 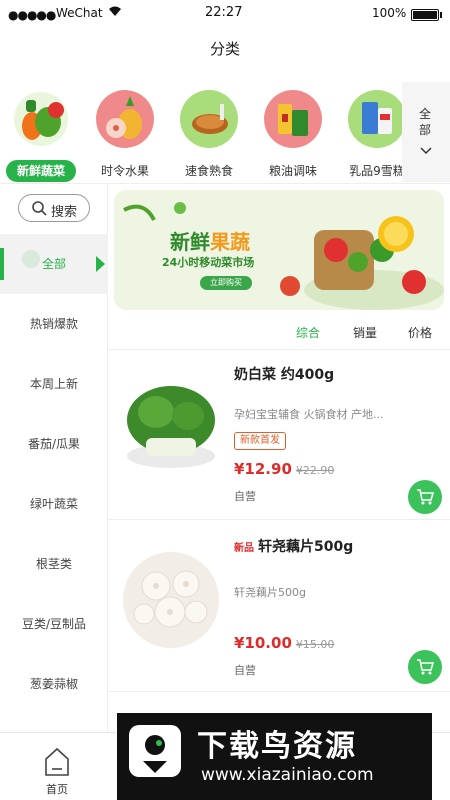 What do you see at coordinates (208, 262) in the screenshot?
I see `banner-subtitle: 24小时移动菜市场` at bounding box center [208, 262].